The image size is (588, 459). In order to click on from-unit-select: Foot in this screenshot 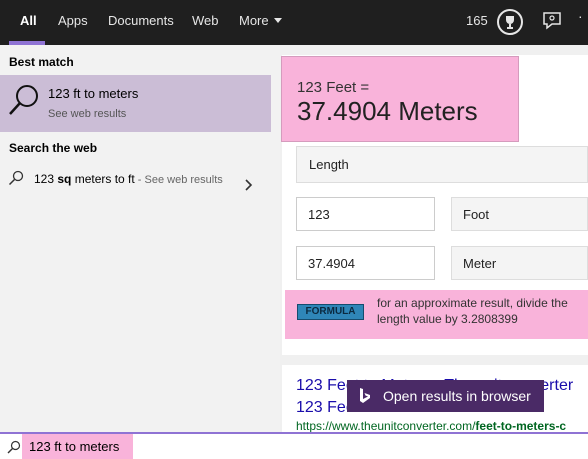, I will do `click(519, 214)`.